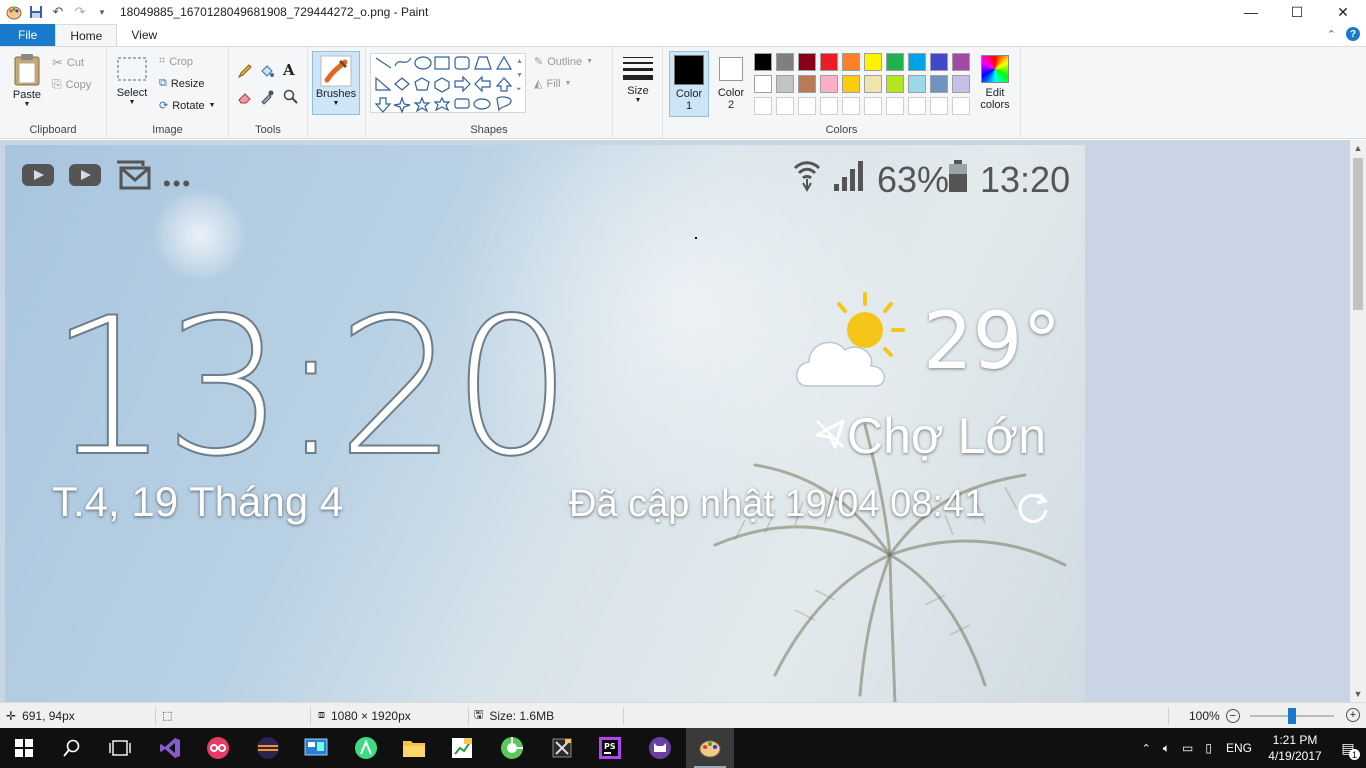 This screenshot has height=768, width=1366. Describe the element at coordinates (36, 12) in the screenshot. I see `save-icon` at that location.